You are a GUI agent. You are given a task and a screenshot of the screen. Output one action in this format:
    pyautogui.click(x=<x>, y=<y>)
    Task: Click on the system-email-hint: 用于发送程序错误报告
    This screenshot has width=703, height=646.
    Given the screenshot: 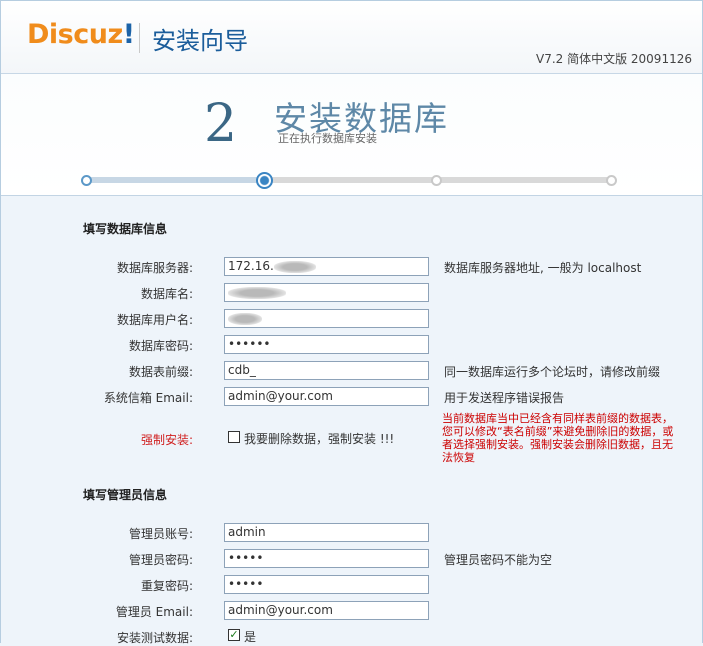 What is the action you would take?
    pyautogui.click(x=504, y=398)
    